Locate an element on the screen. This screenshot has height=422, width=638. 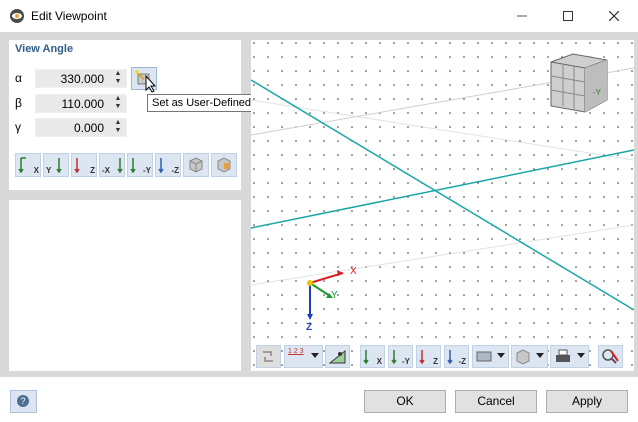
iso-cube-icon is located at coordinates (196, 165).